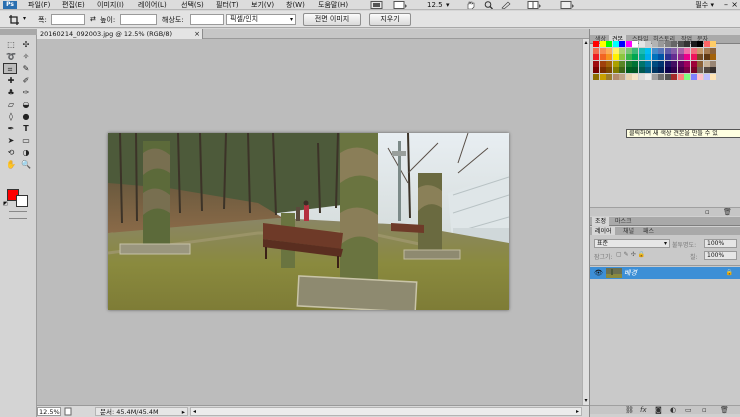  What do you see at coordinates (197, 34) in the screenshot?
I see `document-close-icon: ×` at bounding box center [197, 34].